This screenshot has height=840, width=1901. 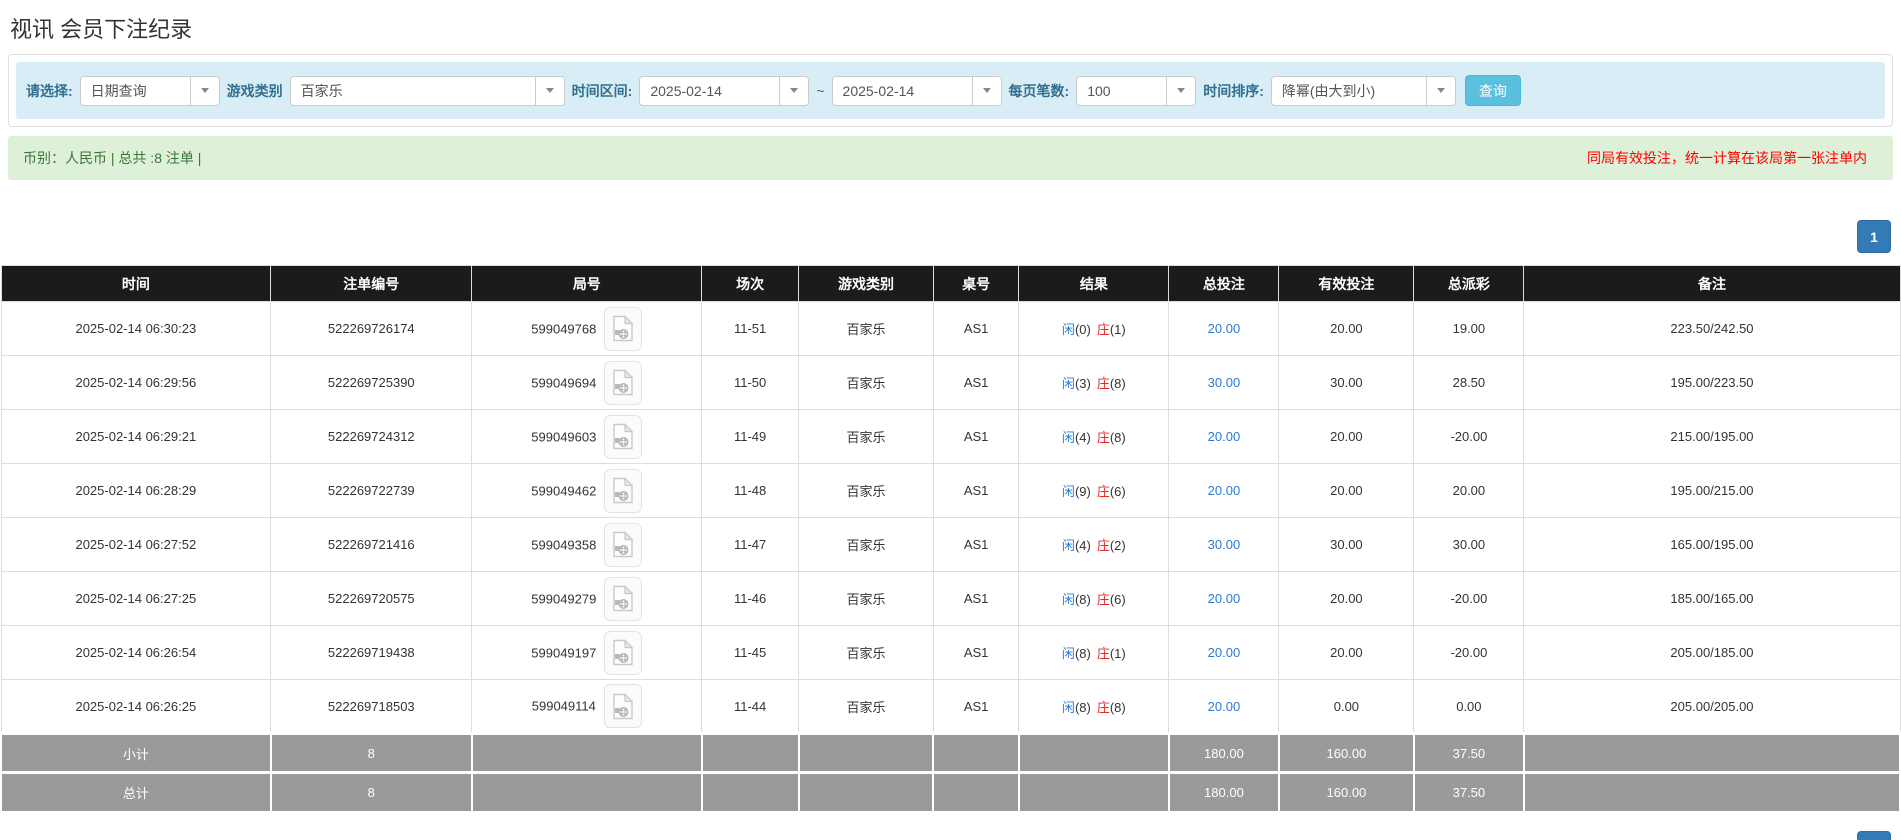 What do you see at coordinates (321, 90) in the screenshot?
I see `game-type-value: 百家乐` at bounding box center [321, 90].